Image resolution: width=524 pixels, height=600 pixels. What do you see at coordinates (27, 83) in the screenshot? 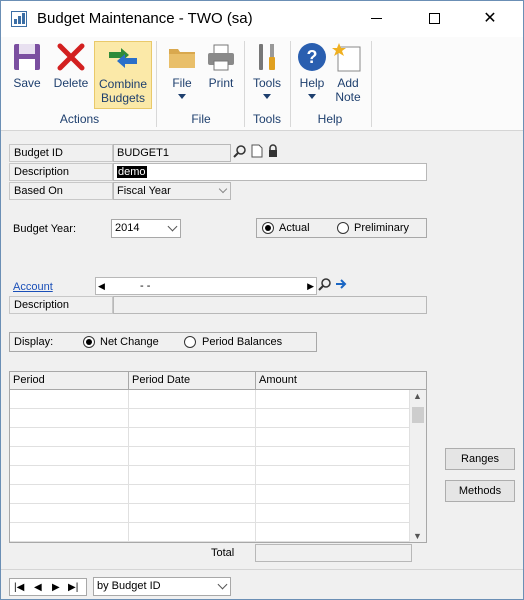
I see `save-label: Save` at bounding box center [27, 83].